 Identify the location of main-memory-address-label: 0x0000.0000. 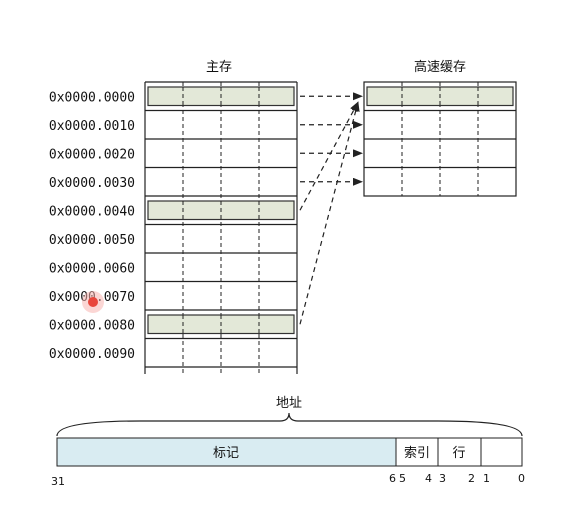
(92, 97).